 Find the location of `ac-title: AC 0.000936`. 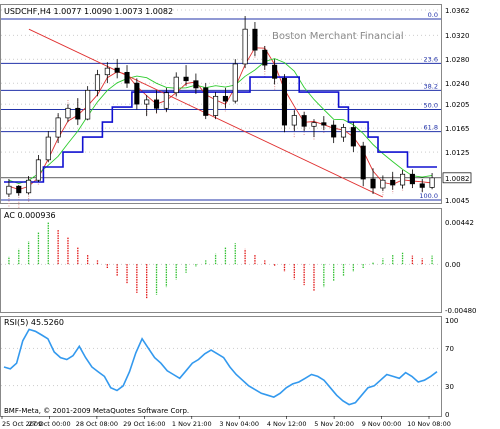

ac-title: AC 0.000936 is located at coordinates (30, 215).